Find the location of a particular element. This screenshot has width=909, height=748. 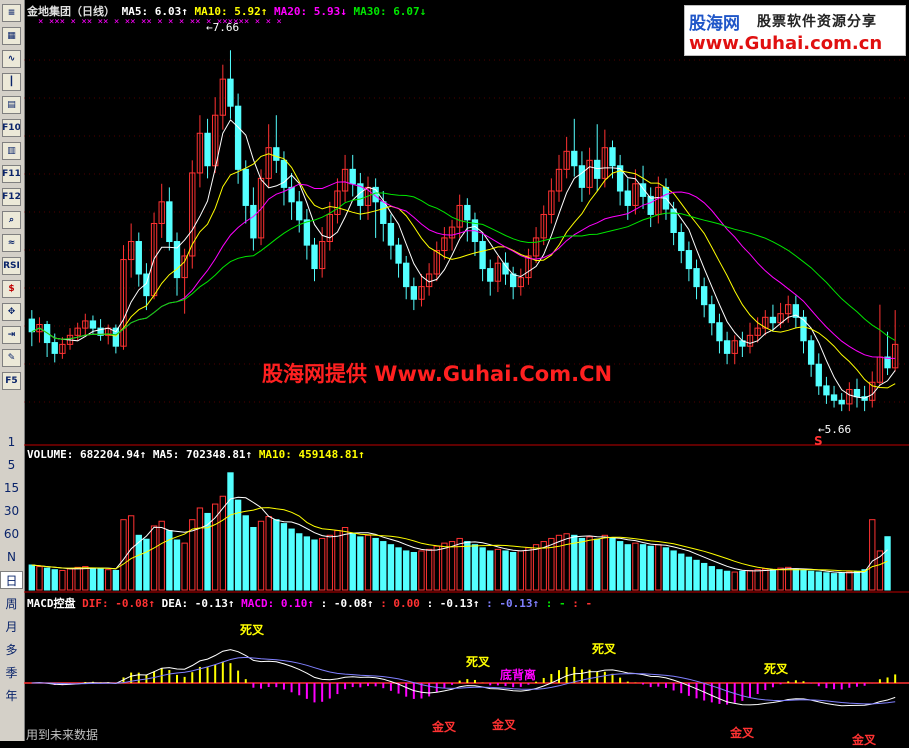

golden-cross-label-1: 金叉 is located at coordinates (444, 727).